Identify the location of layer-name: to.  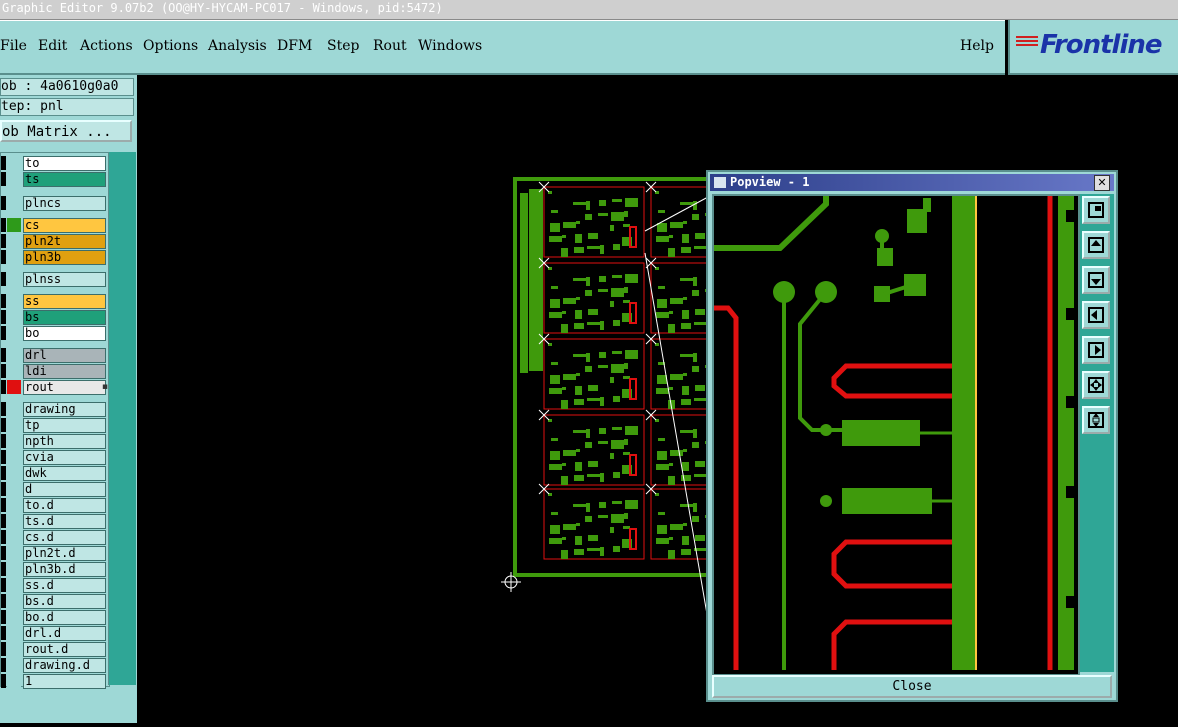
(64, 163).